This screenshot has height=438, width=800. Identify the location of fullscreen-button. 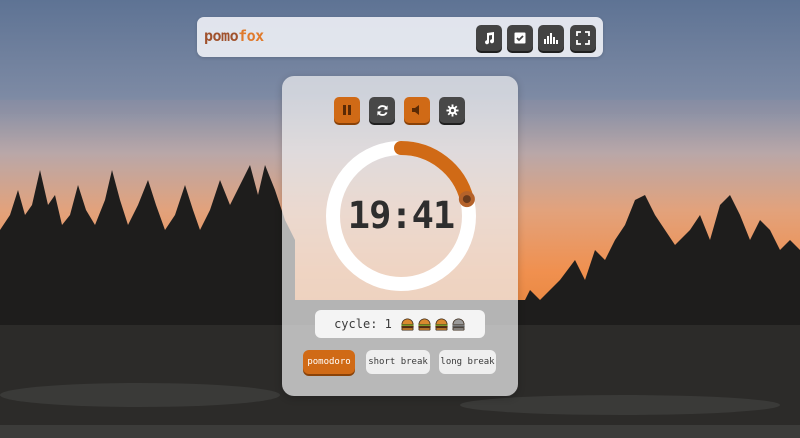
(583, 38).